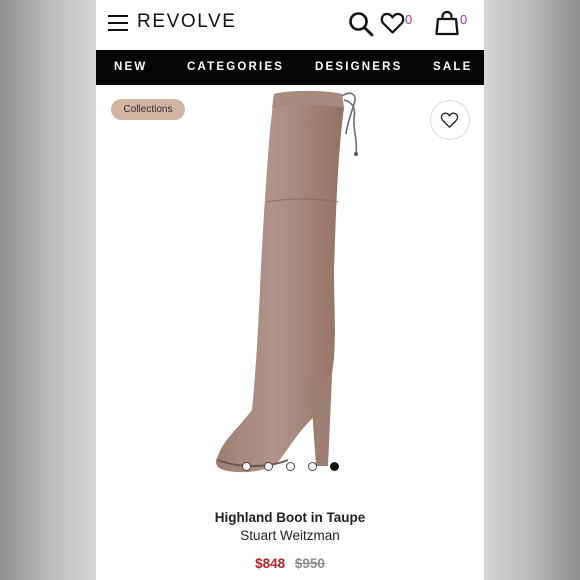 This screenshot has height=580, width=580. What do you see at coordinates (290, 517) in the screenshot?
I see `product-name: Highland Boot in Taupe` at bounding box center [290, 517].